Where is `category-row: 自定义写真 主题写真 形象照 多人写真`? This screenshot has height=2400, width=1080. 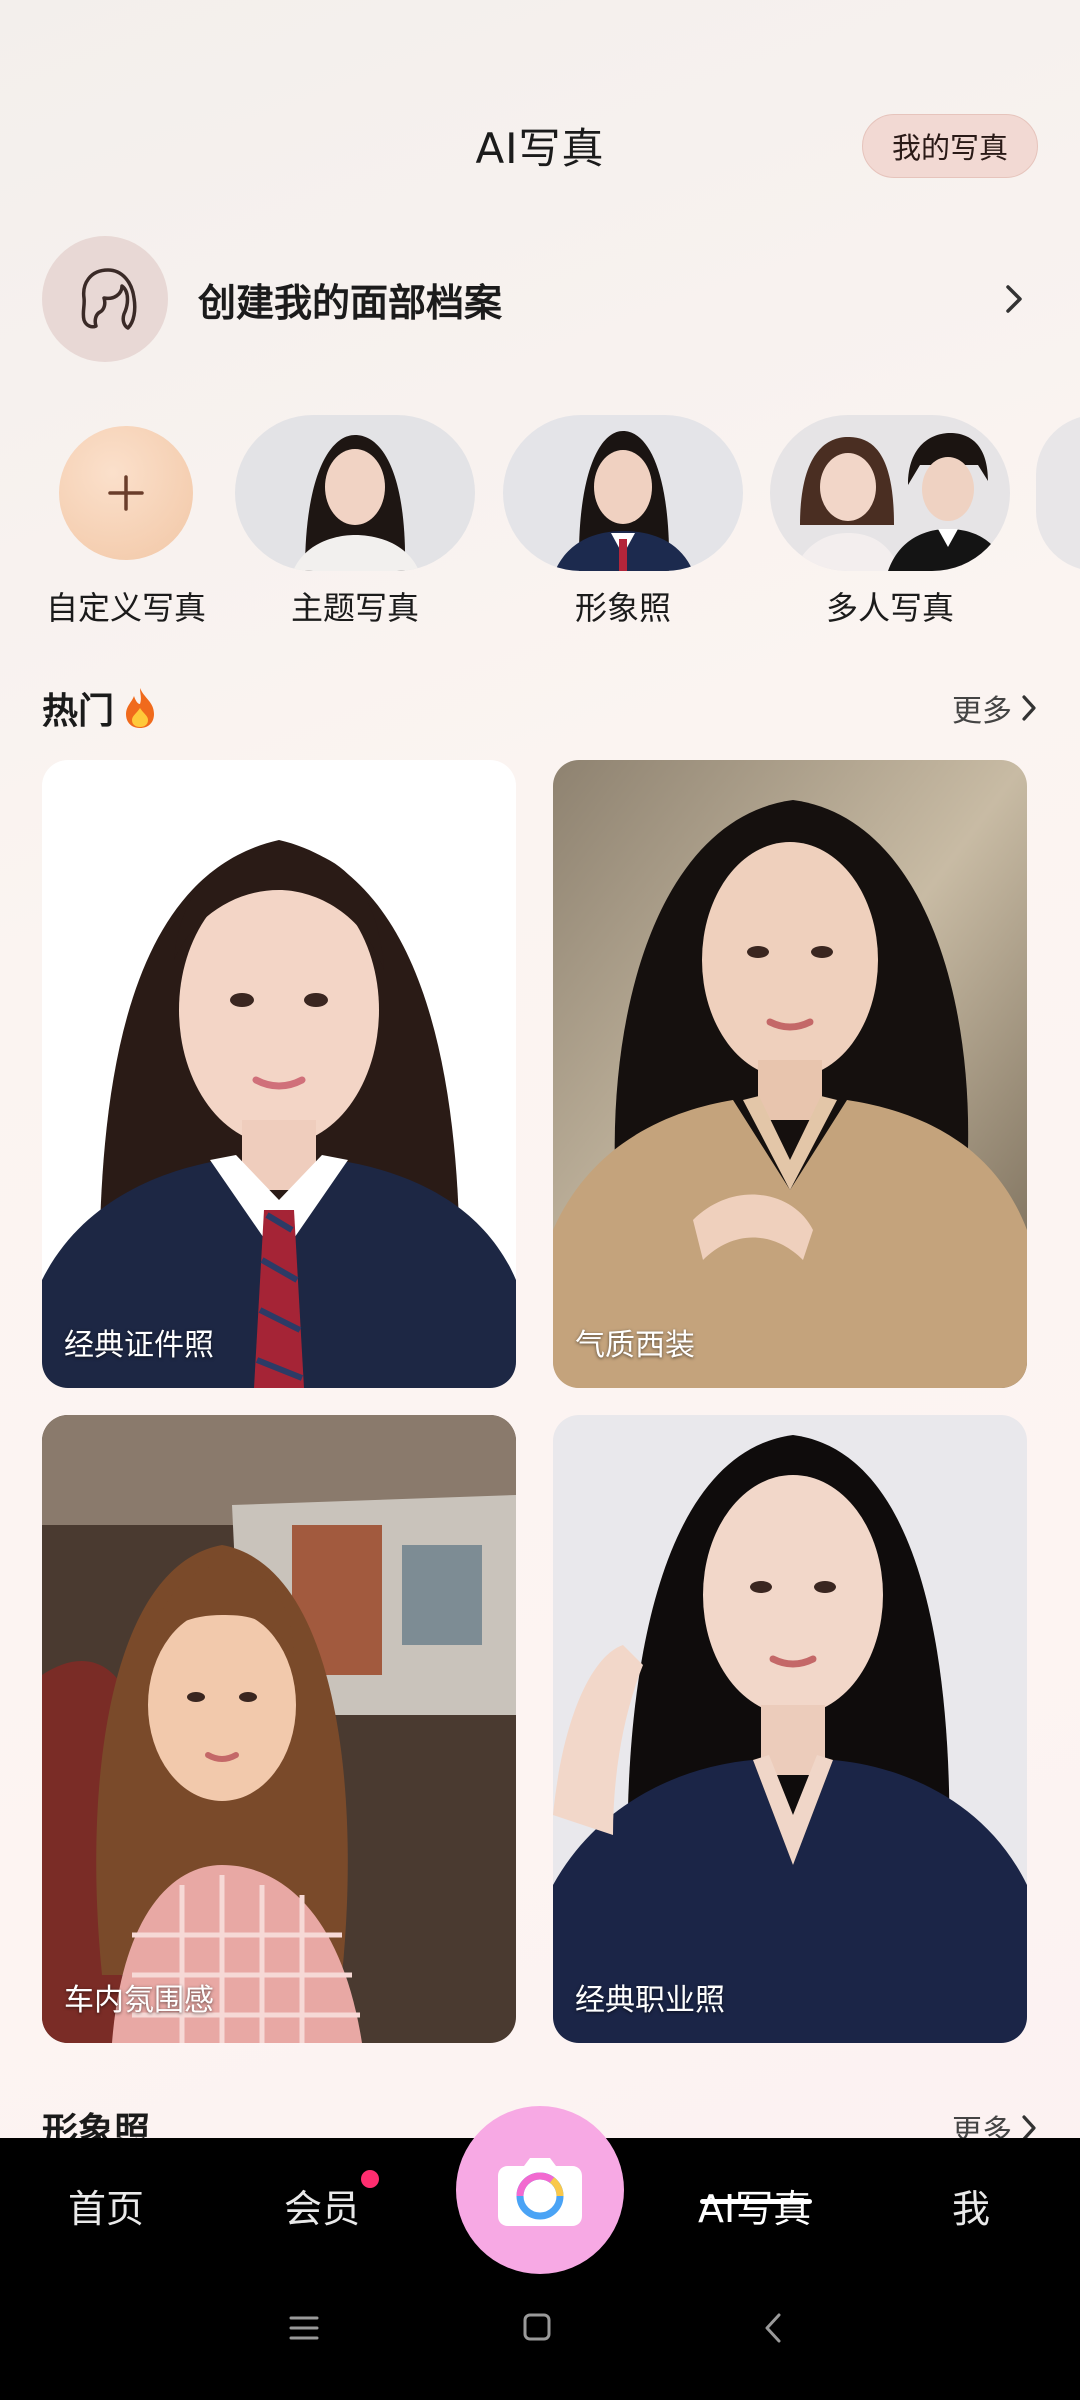
category-row: 自定义写真 主题写真 形象照 多人写真 is located at coordinates (540, 525).